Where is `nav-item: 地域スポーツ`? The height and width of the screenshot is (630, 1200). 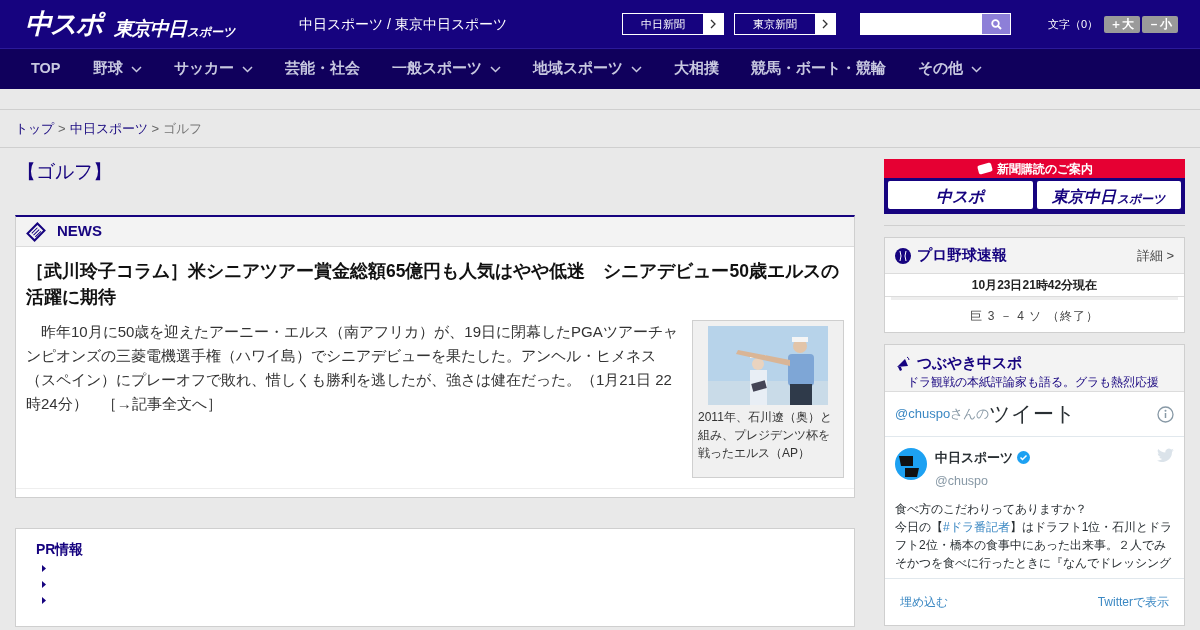 nav-item: 地域スポーツ is located at coordinates (587, 69).